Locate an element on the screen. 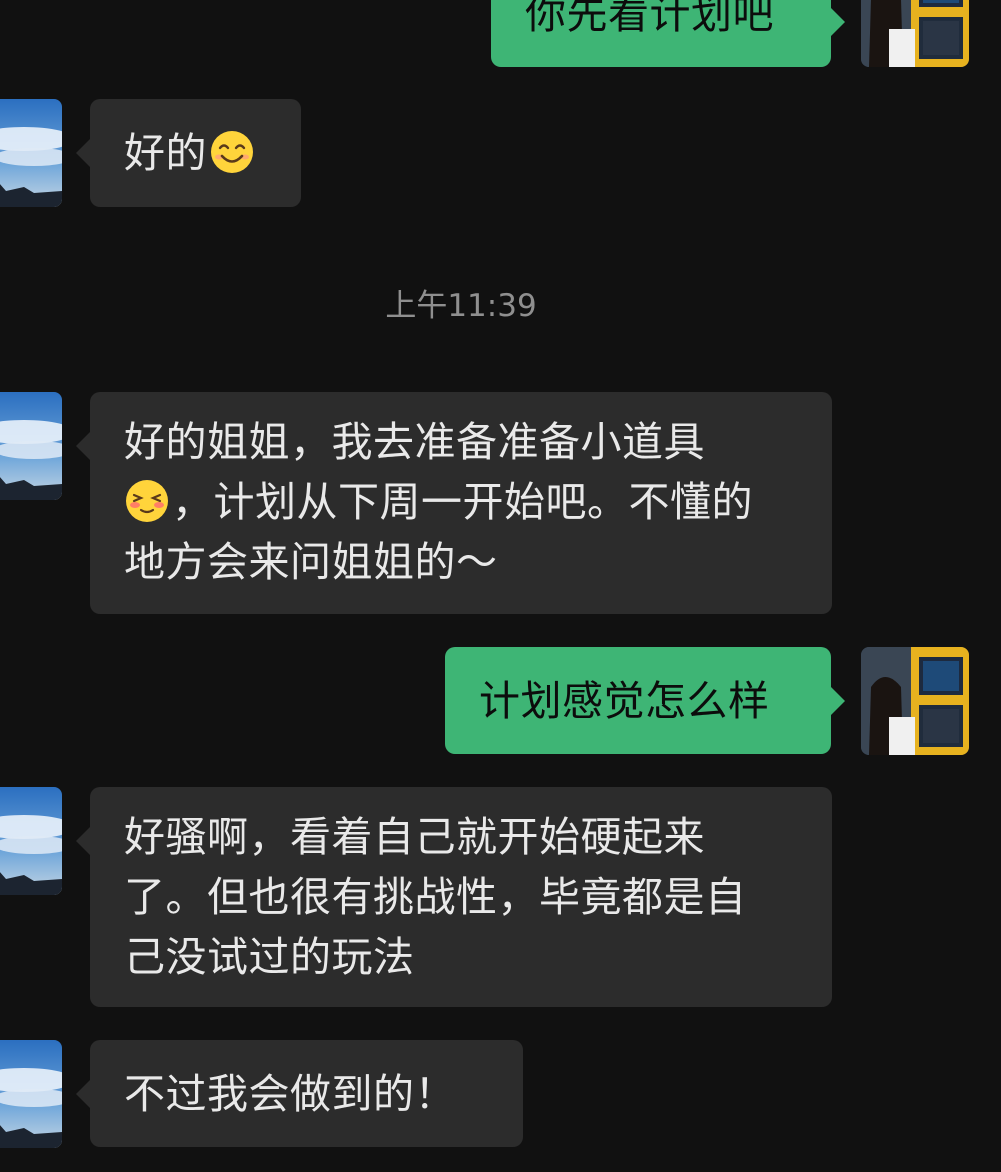  message-line: 地方会来问姐姐的～ is located at coordinates (311, 562).